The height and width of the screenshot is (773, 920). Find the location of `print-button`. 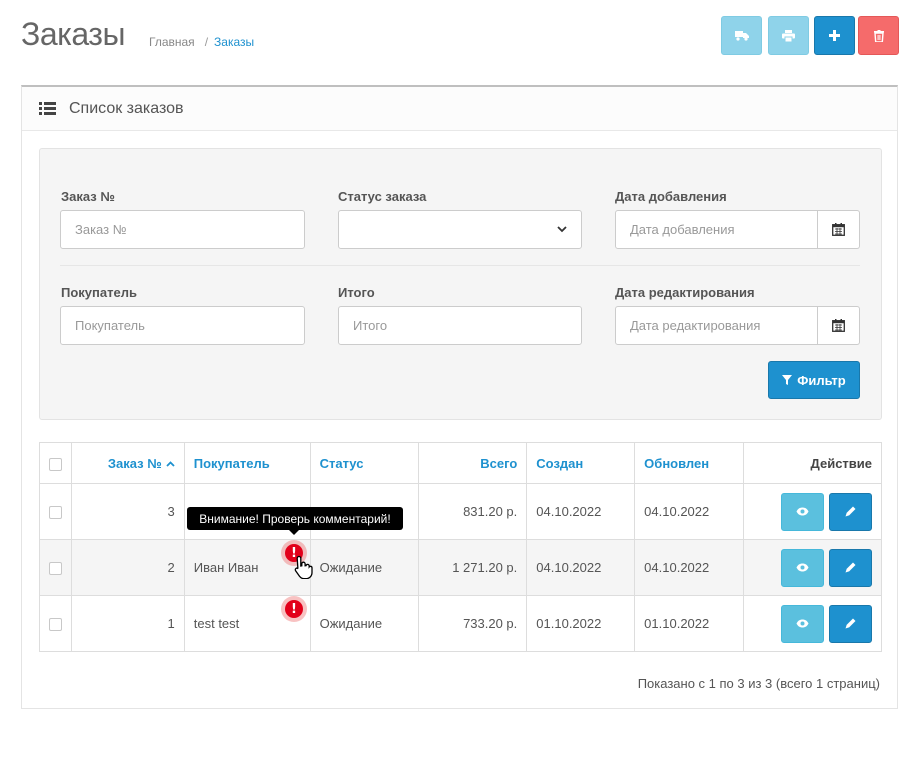

print-button is located at coordinates (788, 35).